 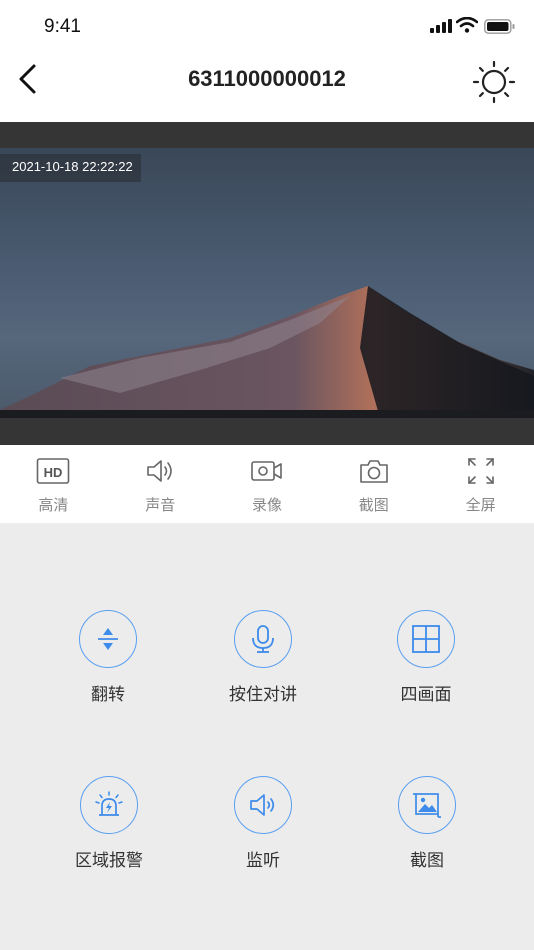 I want to click on flip-icon, so click(x=108, y=639).